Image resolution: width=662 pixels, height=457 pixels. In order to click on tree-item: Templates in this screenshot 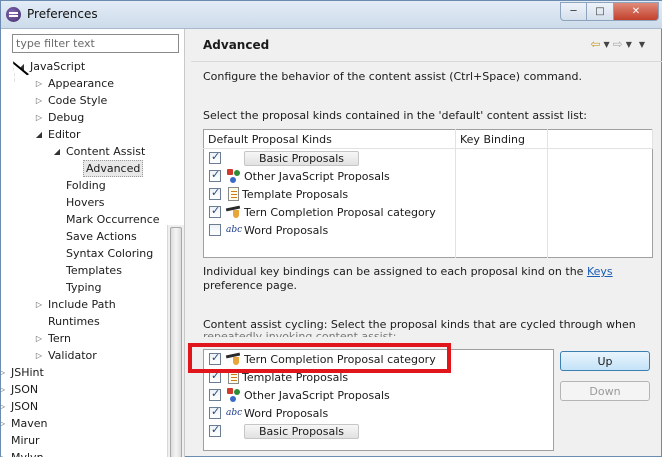, I will do `click(84, 270)`.